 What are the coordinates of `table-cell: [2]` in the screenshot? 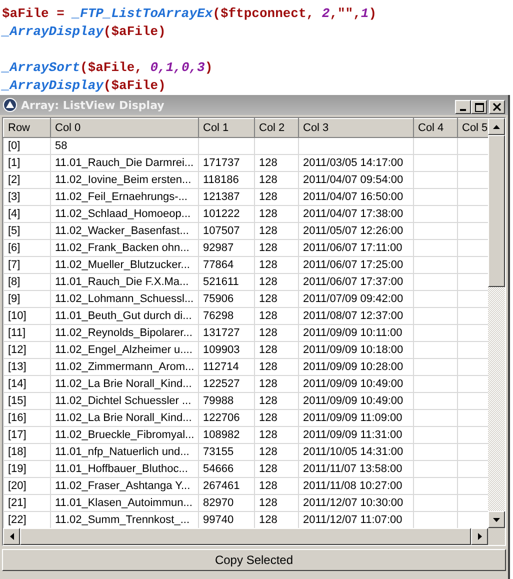 It's located at (14, 180).